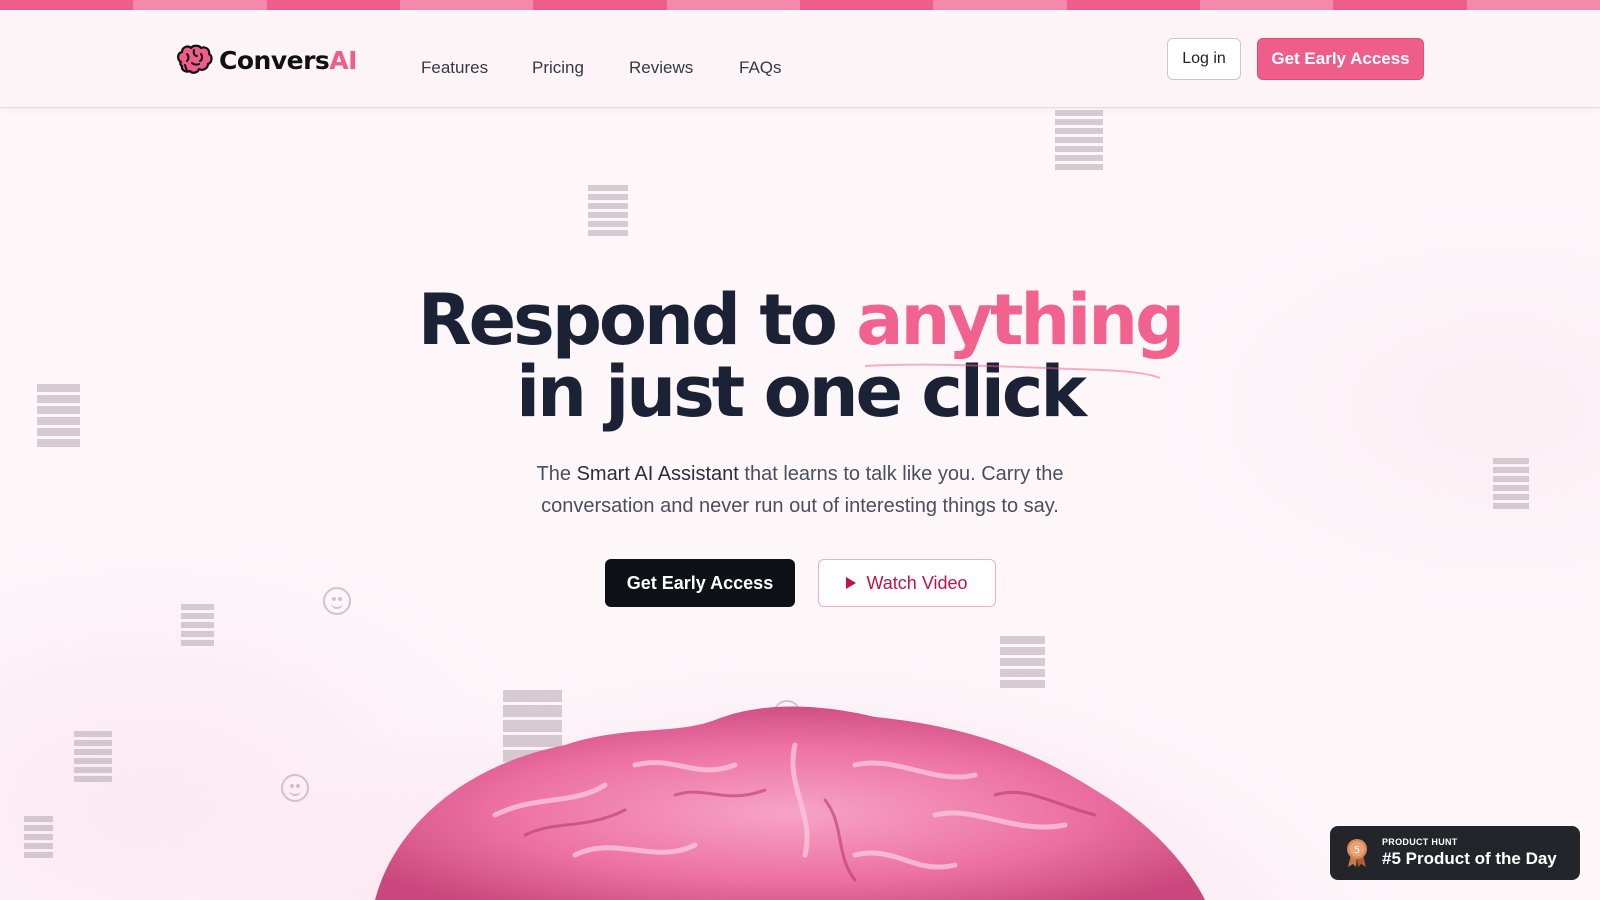 The height and width of the screenshot is (900, 1600). Describe the element at coordinates (288, 60) in the screenshot. I see `brand-name: ConversAI` at that location.